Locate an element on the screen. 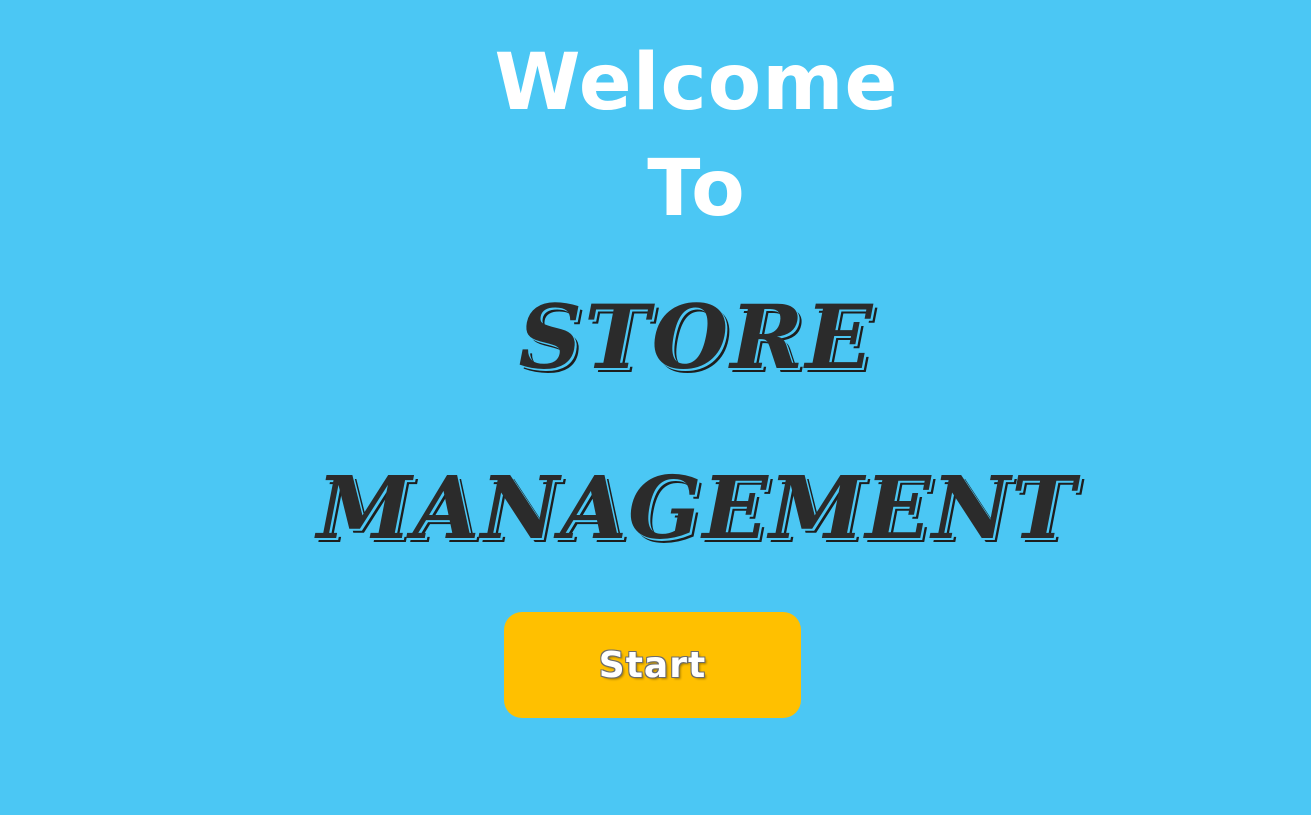 The width and height of the screenshot is (1311, 815). start-button: Start is located at coordinates (652, 665).